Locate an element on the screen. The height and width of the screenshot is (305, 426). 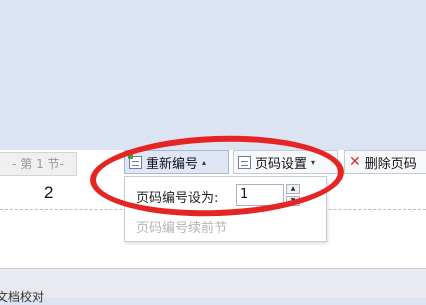
page-number: 2 is located at coordinates (48, 193).